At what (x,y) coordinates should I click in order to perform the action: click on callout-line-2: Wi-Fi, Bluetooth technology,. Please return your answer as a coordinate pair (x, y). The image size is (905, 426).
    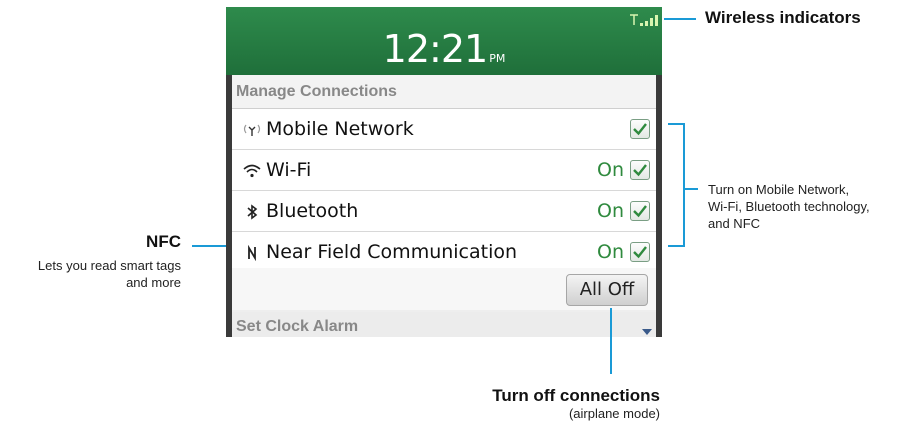
    Looking at the image, I should click on (789, 206).